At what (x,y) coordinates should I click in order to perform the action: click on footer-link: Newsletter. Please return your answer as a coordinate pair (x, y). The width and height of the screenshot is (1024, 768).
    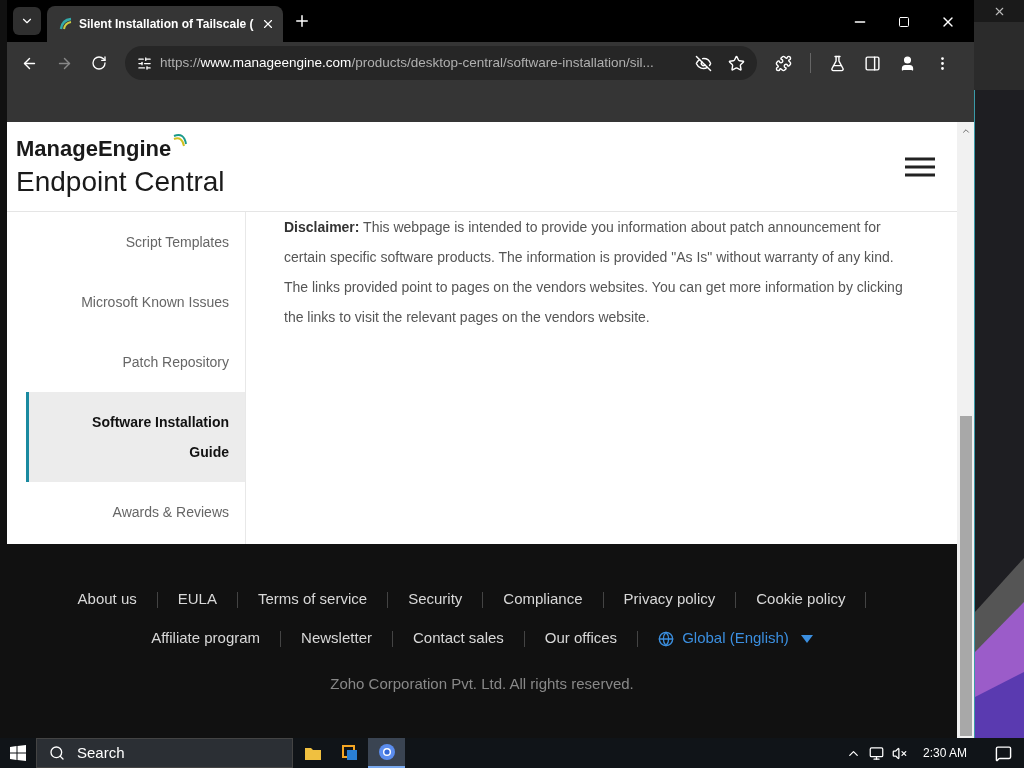
    Looking at the image, I should click on (336, 638).